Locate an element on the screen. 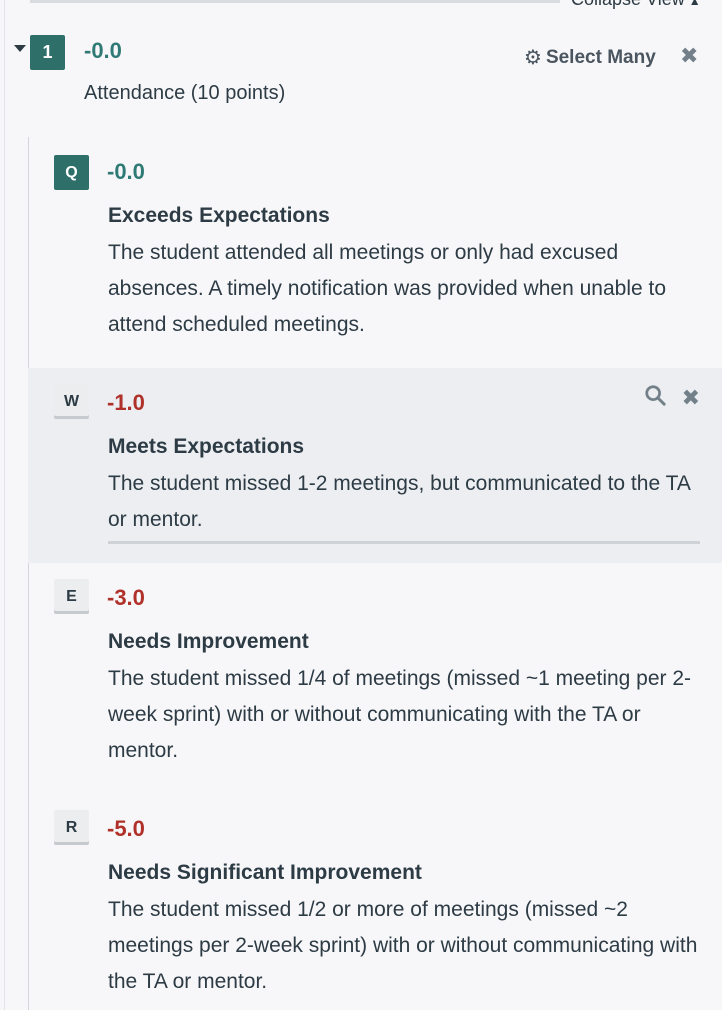  gear-icon: ⚙ is located at coordinates (533, 58).